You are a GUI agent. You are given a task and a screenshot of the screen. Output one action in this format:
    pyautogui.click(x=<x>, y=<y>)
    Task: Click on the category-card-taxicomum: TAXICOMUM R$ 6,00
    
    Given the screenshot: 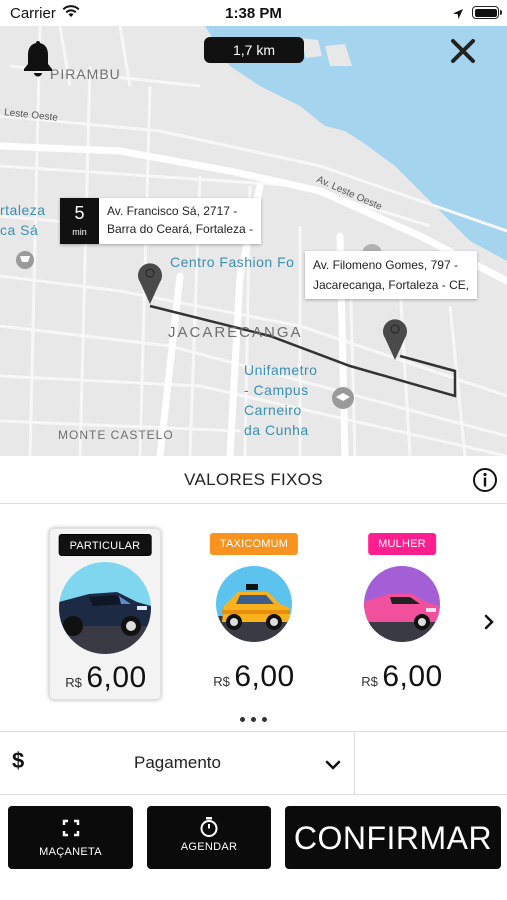 What is the action you would take?
    pyautogui.click(x=254, y=614)
    